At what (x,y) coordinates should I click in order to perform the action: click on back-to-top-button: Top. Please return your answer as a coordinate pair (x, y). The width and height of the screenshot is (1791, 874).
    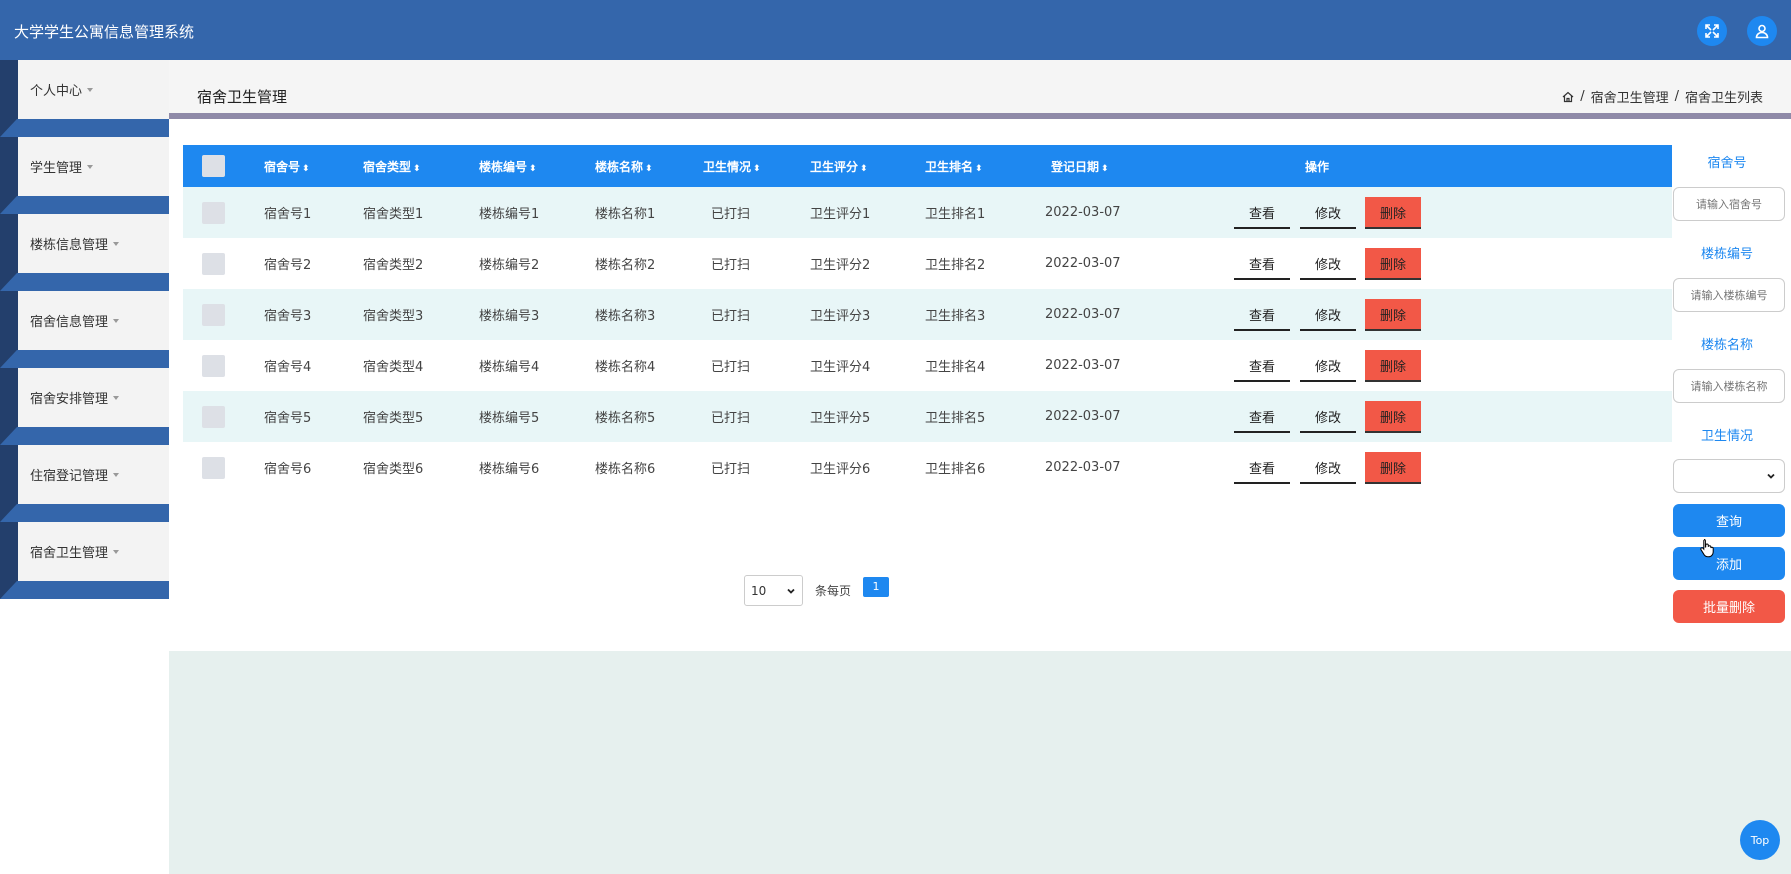
    Looking at the image, I should click on (1760, 840).